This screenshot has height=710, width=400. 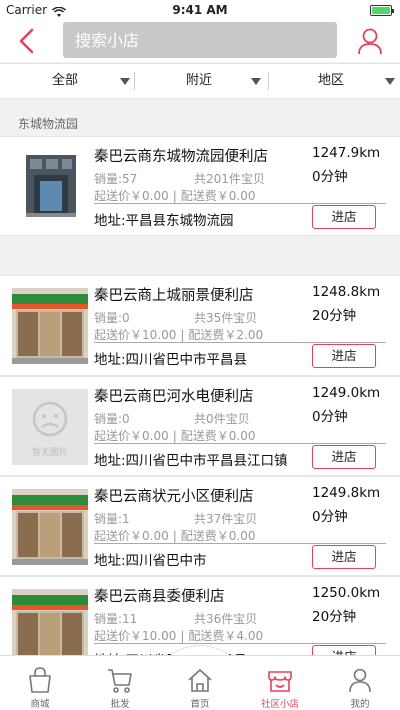 I want to click on tab-wholesale-label: 批发, so click(x=120, y=704).